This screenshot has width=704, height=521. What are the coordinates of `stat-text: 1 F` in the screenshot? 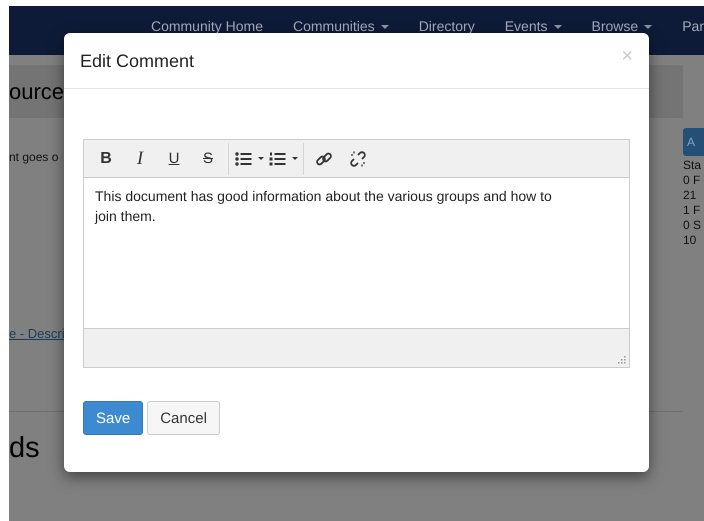 It's located at (692, 210).